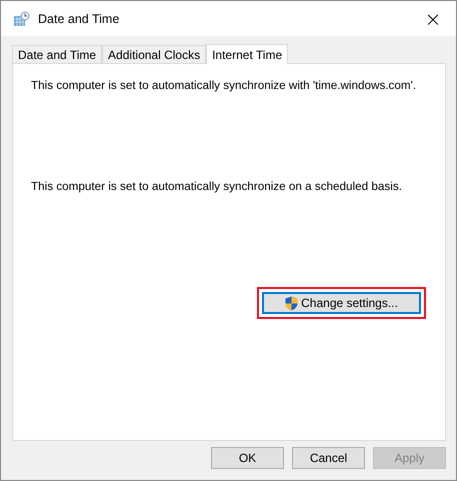 Image resolution: width=457 pixels, height=481 pixels. I want to click on dialog-button: Cancel, so click(328, 458).